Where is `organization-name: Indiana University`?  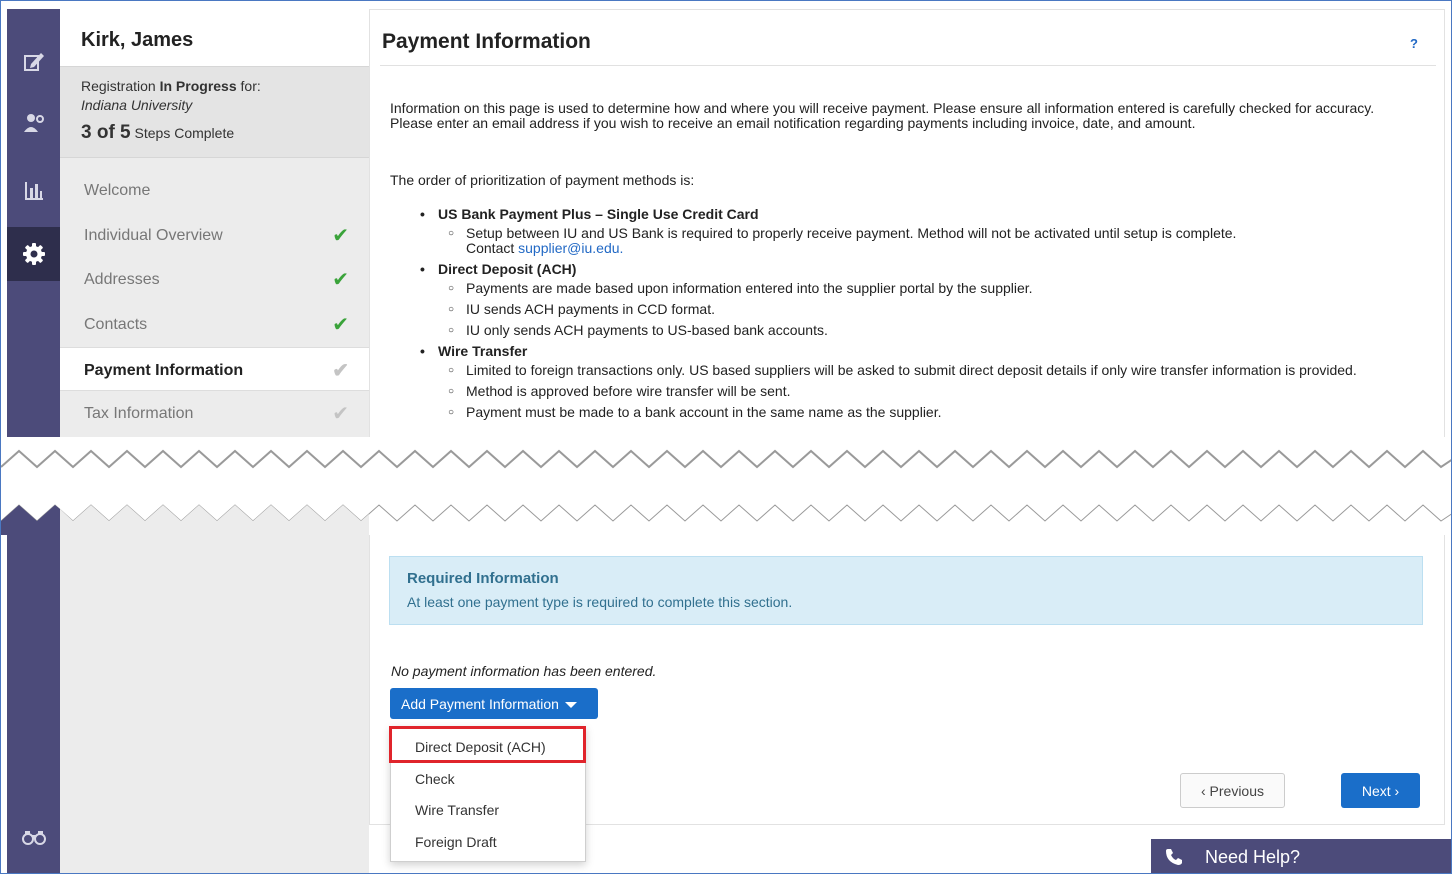 organization-name: Indiana University is located at coordinates (137, 105).